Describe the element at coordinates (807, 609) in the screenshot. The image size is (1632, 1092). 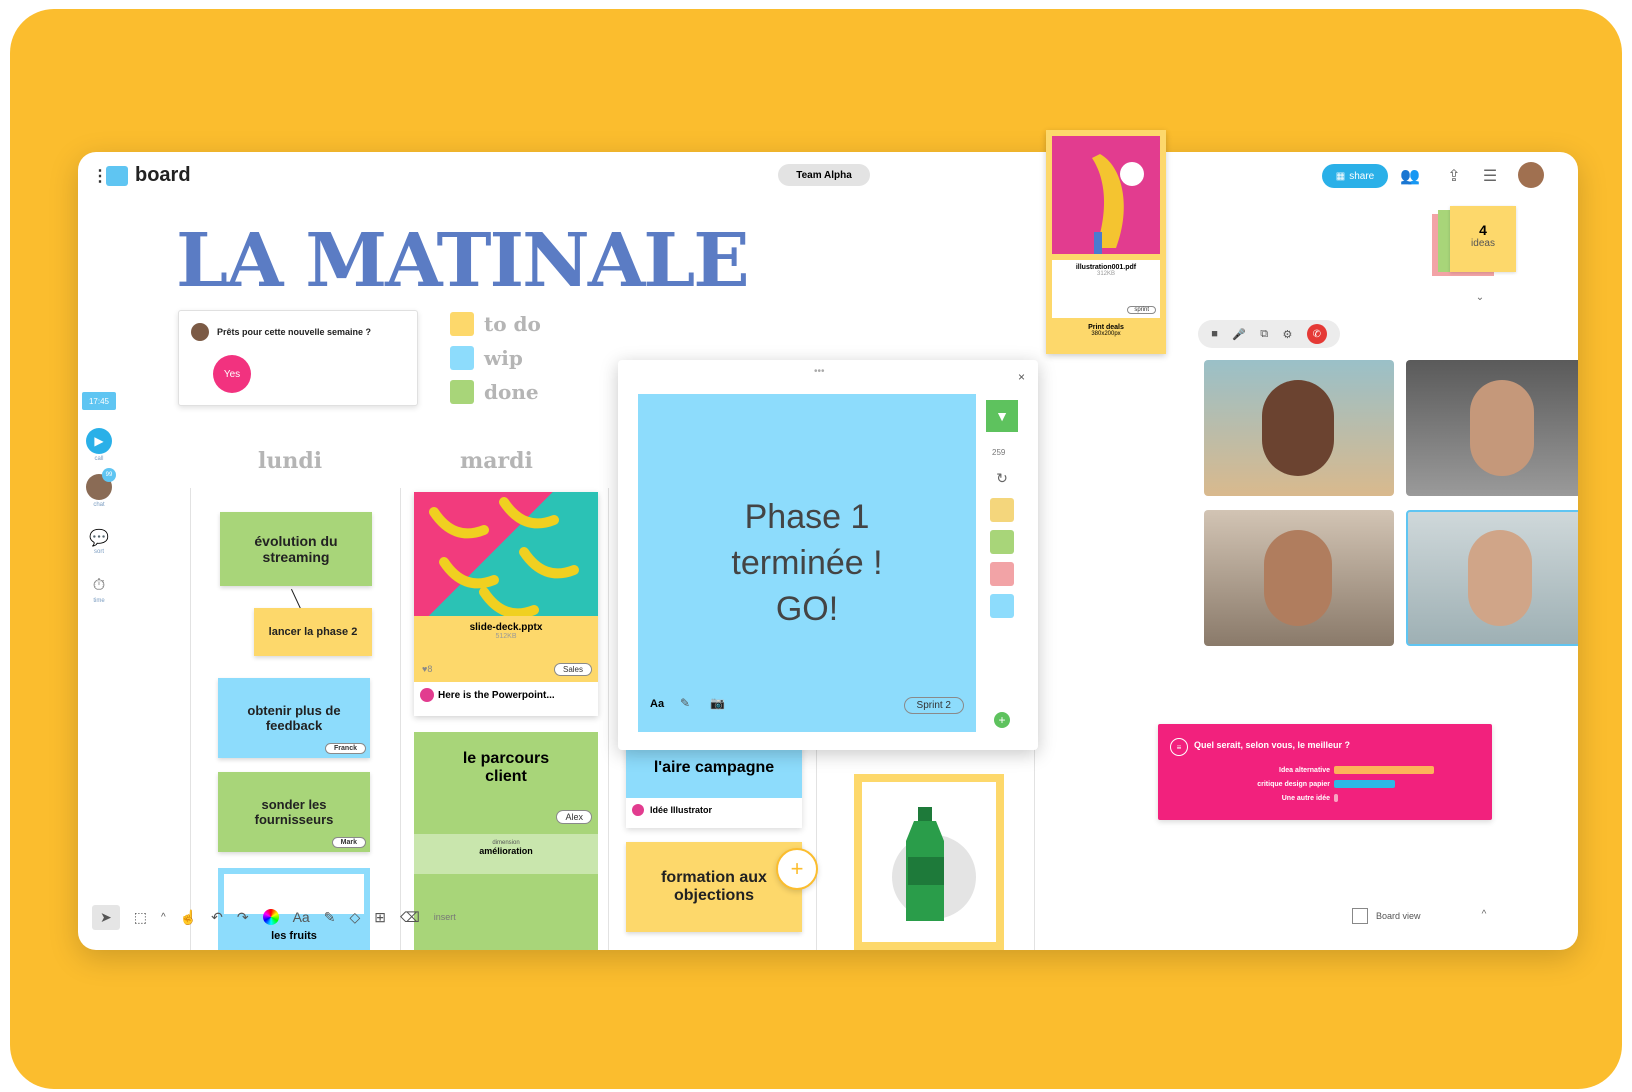
I see `popup-text-line3: GO!` at that location.